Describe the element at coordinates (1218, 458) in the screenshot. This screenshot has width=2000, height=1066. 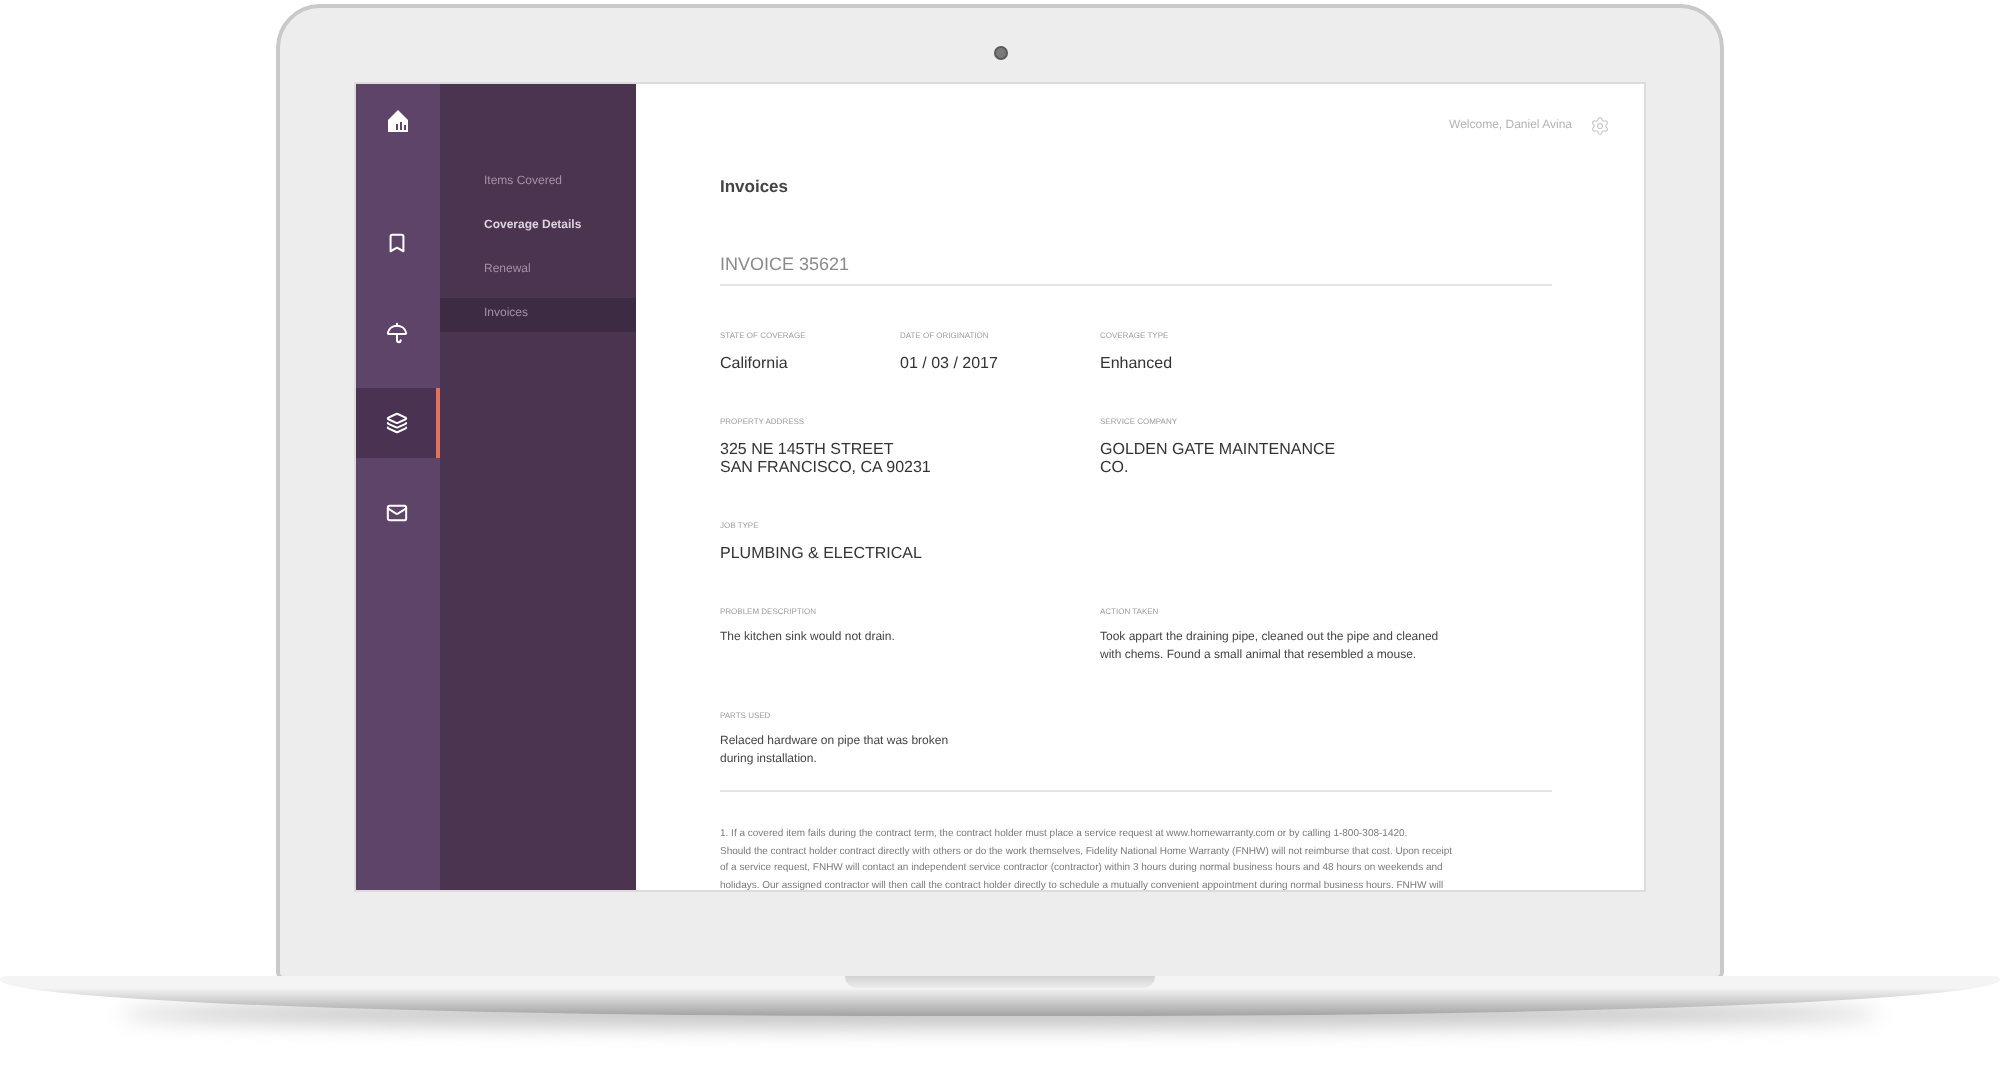
I see `field-value: GOLDEN GATE MAINTENANCE CO.` at that location.